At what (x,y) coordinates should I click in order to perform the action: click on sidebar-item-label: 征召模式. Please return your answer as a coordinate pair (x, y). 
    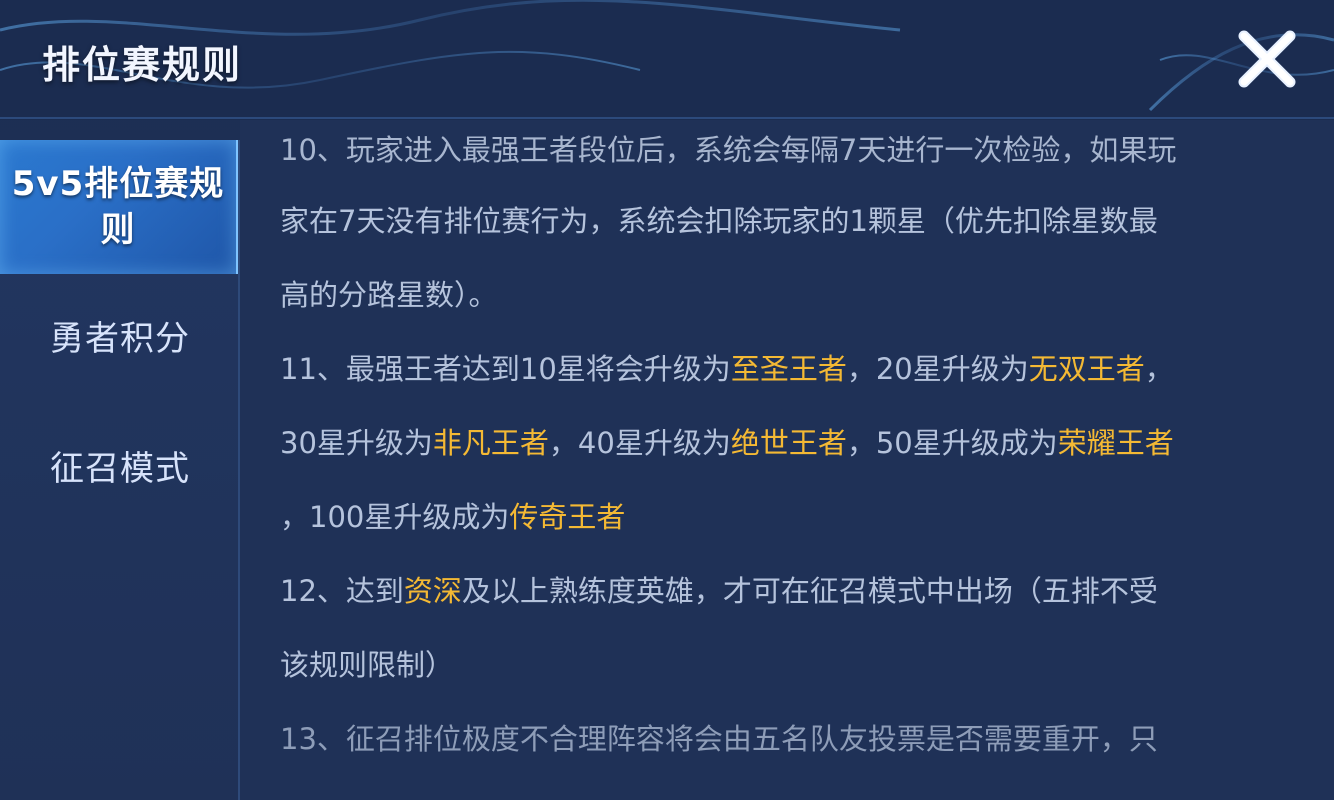
    Looking at the image, I should click on (120, 469).